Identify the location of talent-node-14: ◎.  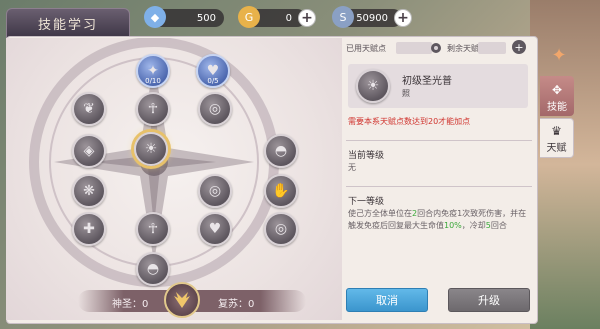
(281, 229).